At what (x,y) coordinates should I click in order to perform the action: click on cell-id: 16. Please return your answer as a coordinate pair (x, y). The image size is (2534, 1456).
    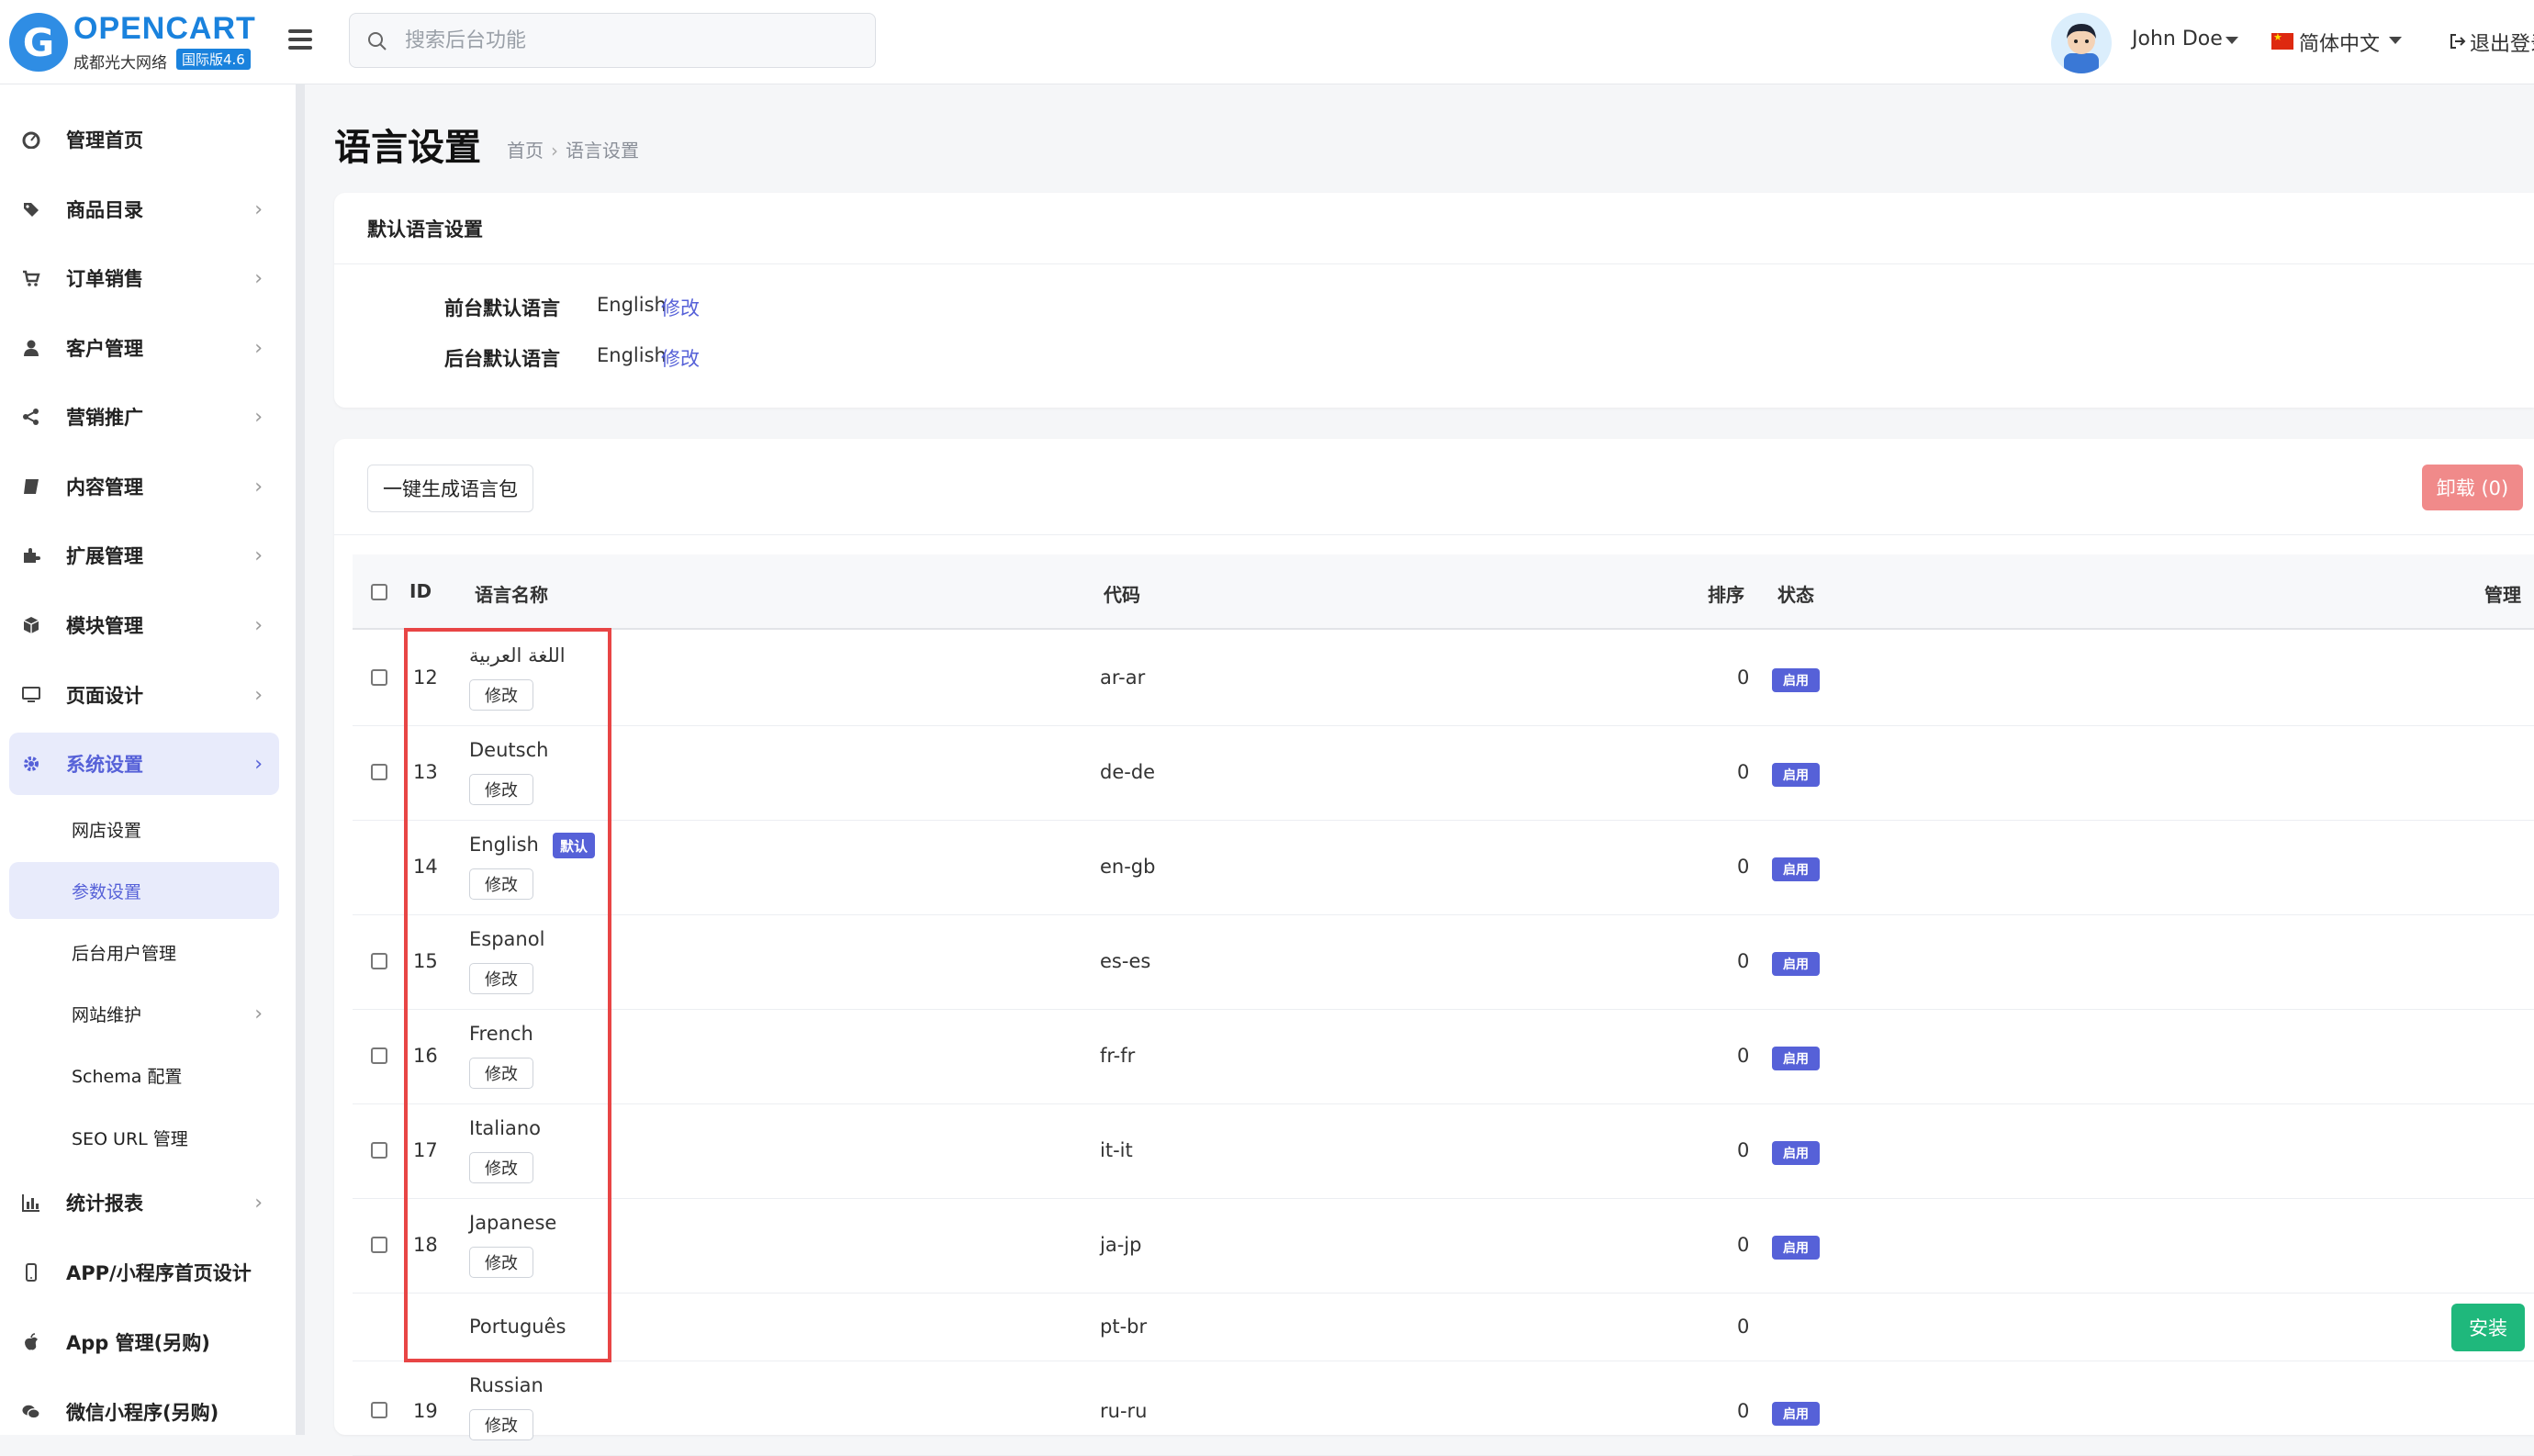
    Looking at the image, I should click on (425, 1056).